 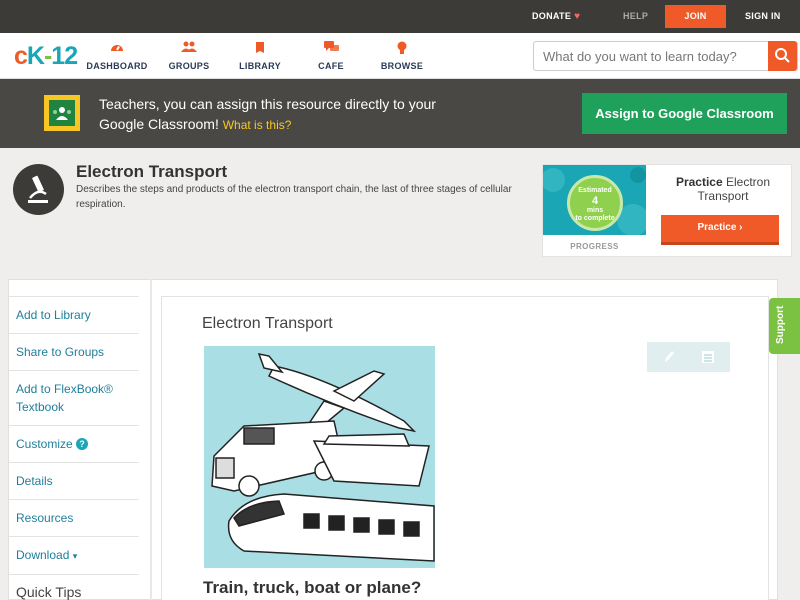 What do you see at coordinates (73, 351) in the screenshot?
I see `sidebar-item-share-to-groups: Share to Groups` at bounding box center [73, 351].